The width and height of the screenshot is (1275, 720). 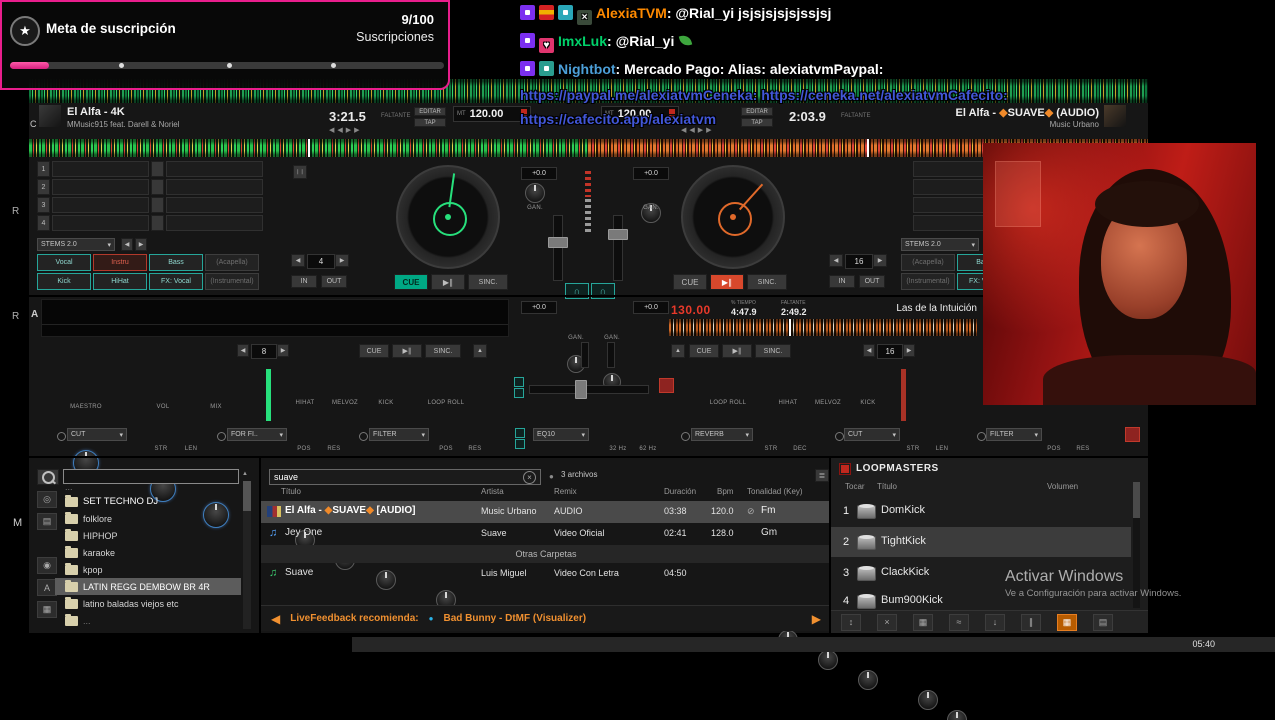 I want to click on eq-enable-check, so click(x=520, y=444).